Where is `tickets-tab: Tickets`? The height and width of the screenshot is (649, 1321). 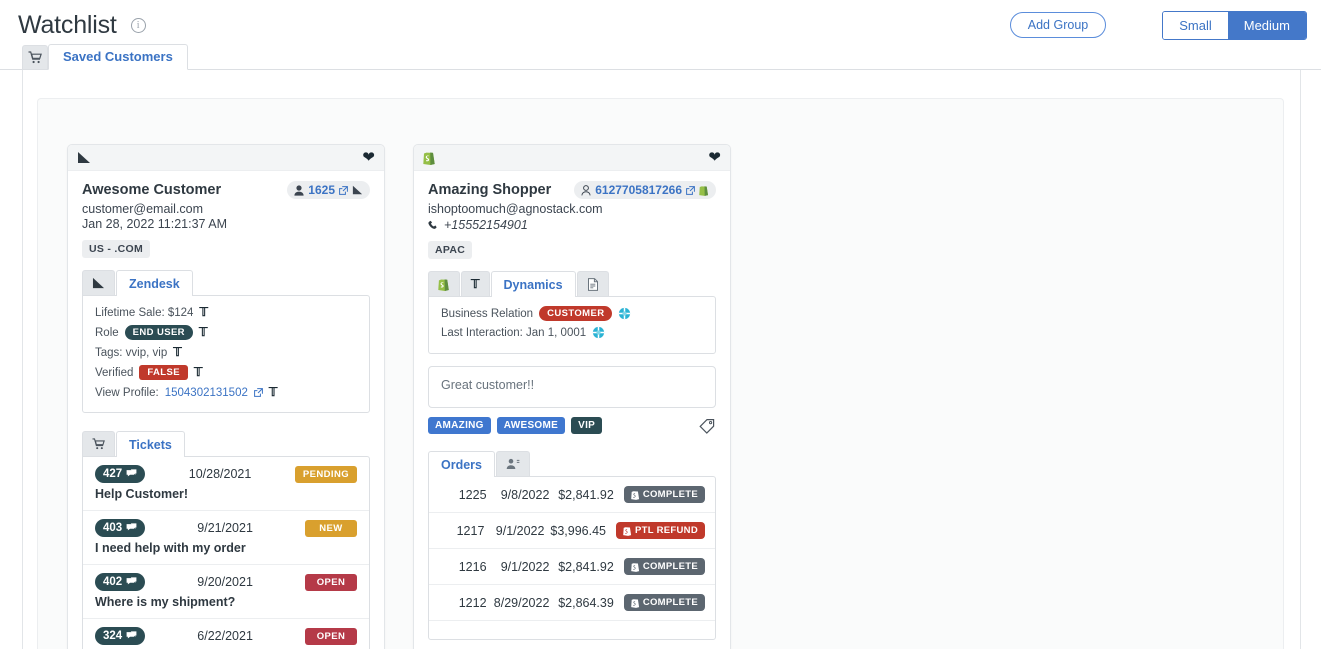 tickets-tab: Tickets is located at coordinates (150, 444).